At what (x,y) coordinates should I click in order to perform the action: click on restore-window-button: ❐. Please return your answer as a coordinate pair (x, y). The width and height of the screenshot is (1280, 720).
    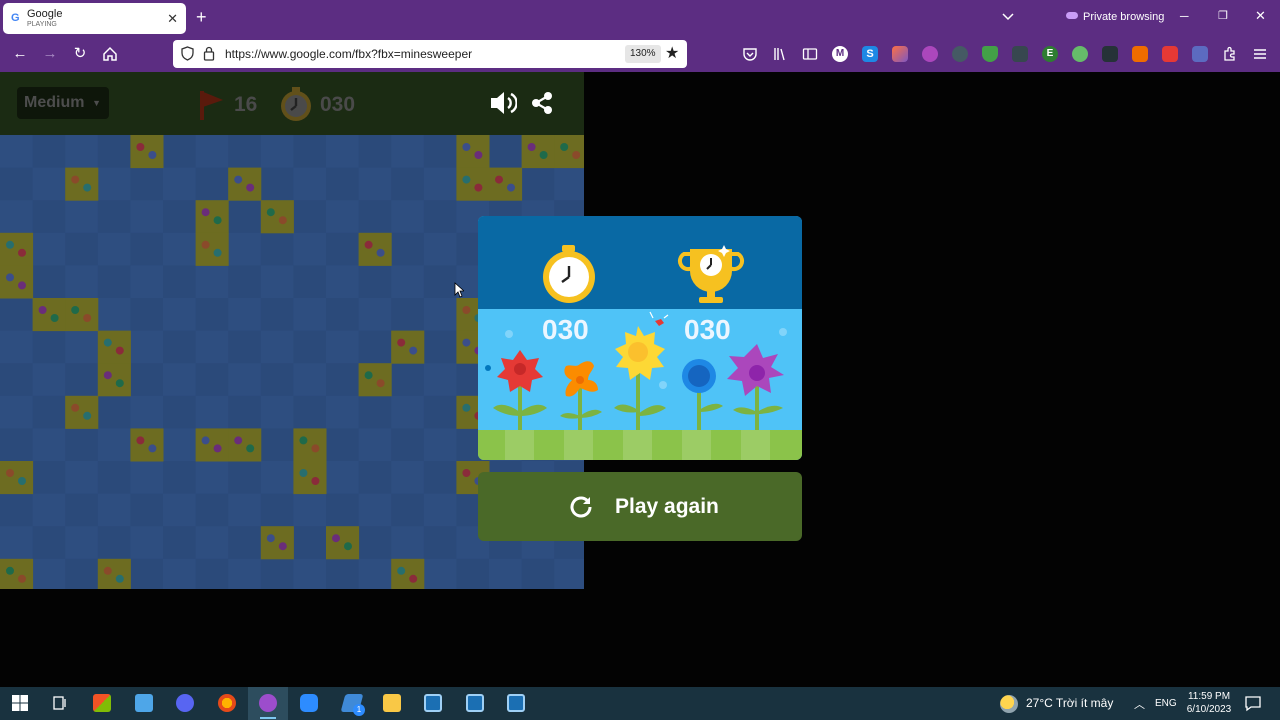
    Looking at the image, I should click on (1223, 15).